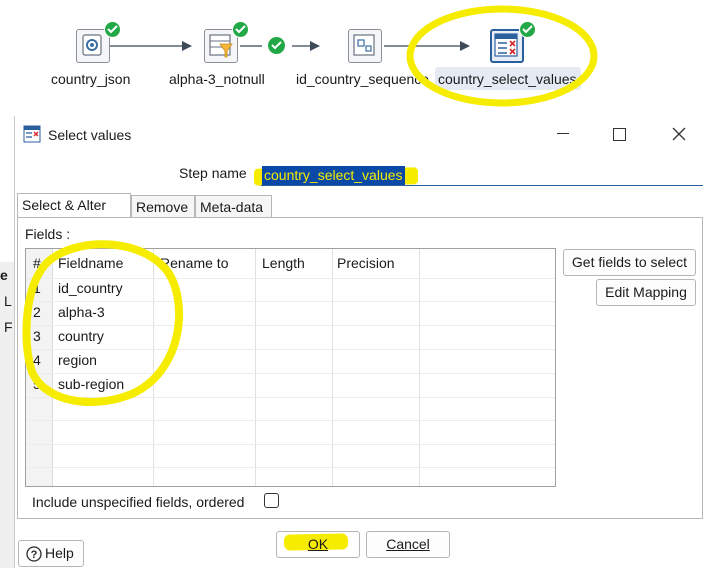  I want to click on include-unspecified-label: Include unspecified fields, ordered, so click(138, 502).